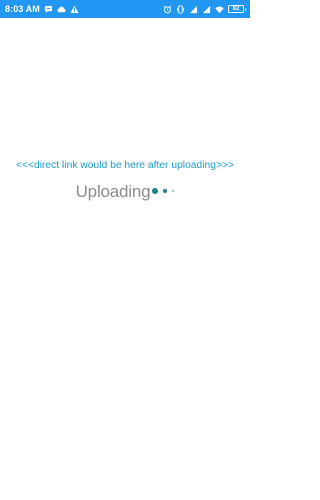 Image resolution: width=320 pixels, height=500 pixels. I want to click on warning-icon, so click(74, 9).